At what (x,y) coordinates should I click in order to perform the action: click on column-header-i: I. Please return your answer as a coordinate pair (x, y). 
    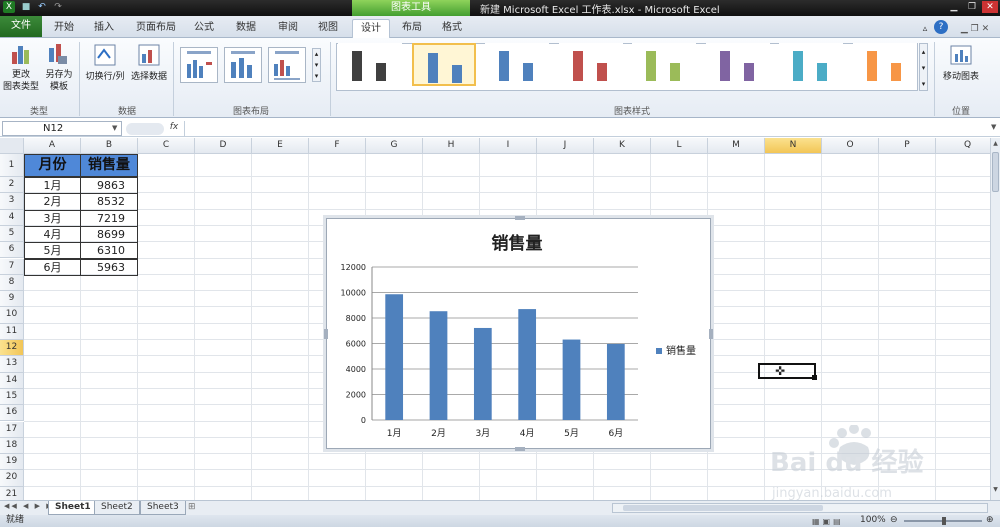
    Looking at the image, I should click on (508, 146).